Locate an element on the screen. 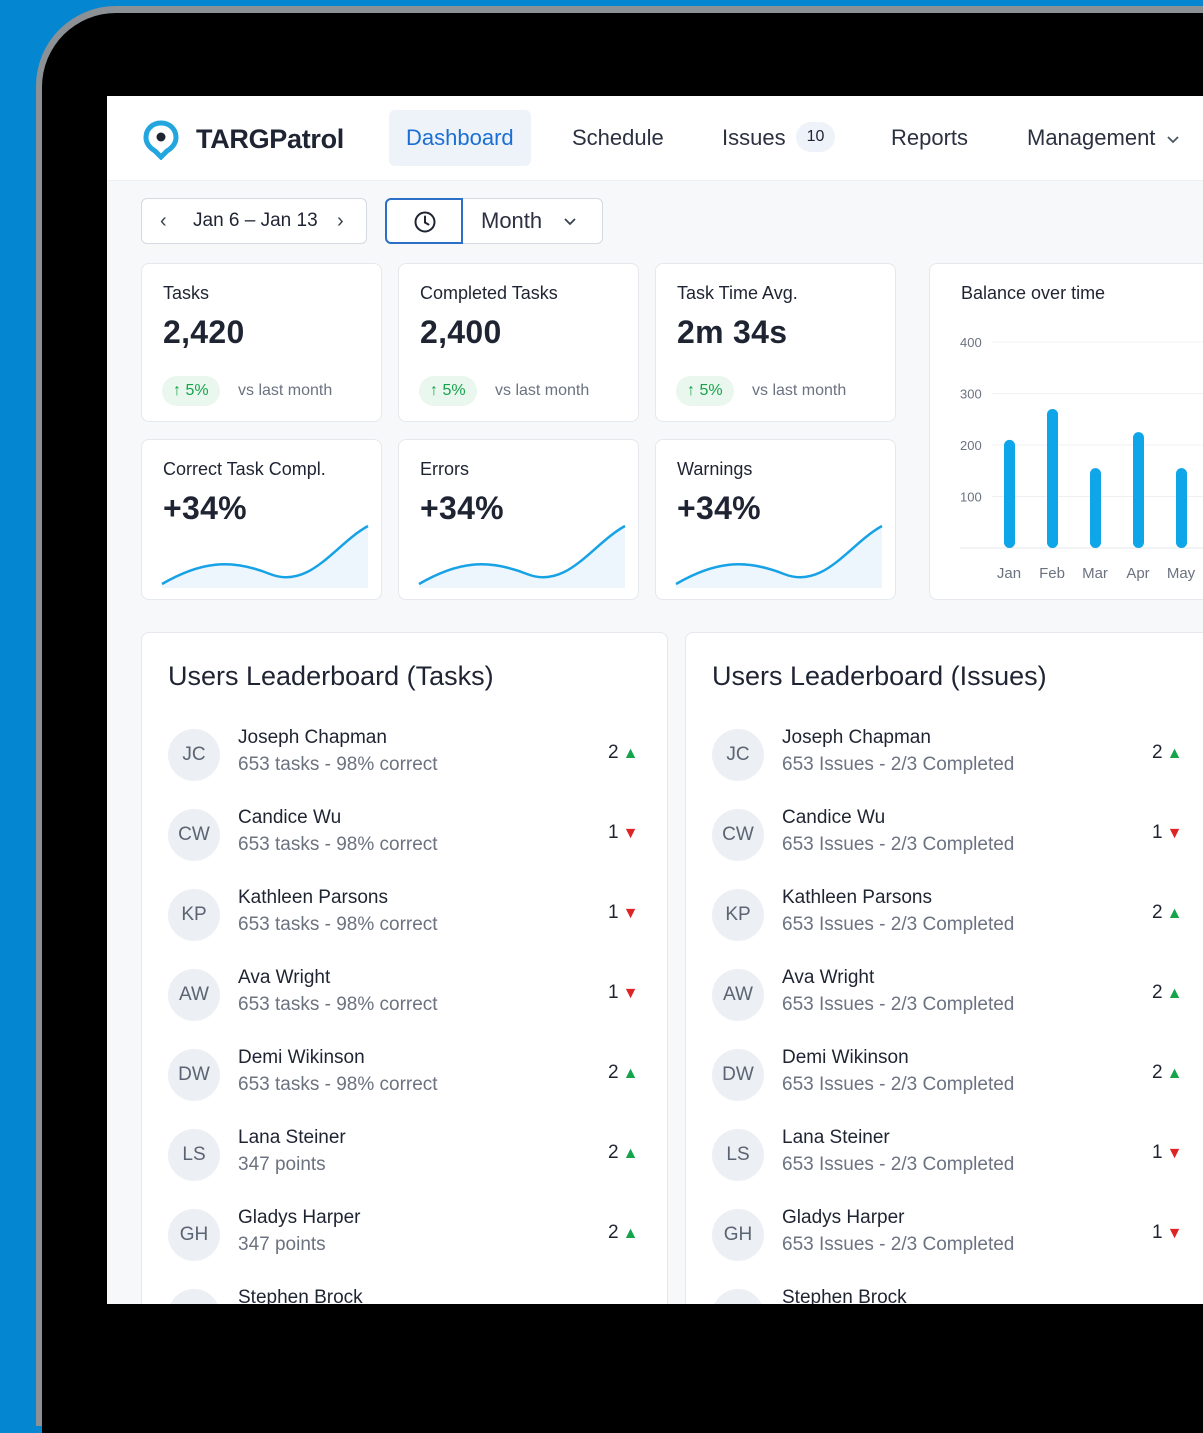 This screenshot has height=1433, width=1203. nav-reports: Reports is located at coordinates (929, 138).